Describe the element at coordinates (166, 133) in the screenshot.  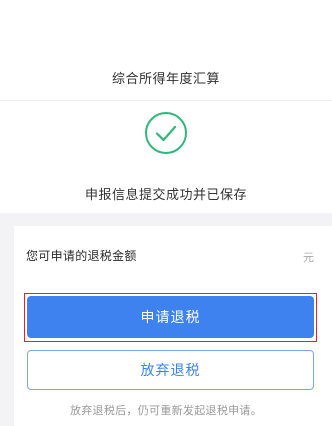
I see `check-circle-icon` at that location.